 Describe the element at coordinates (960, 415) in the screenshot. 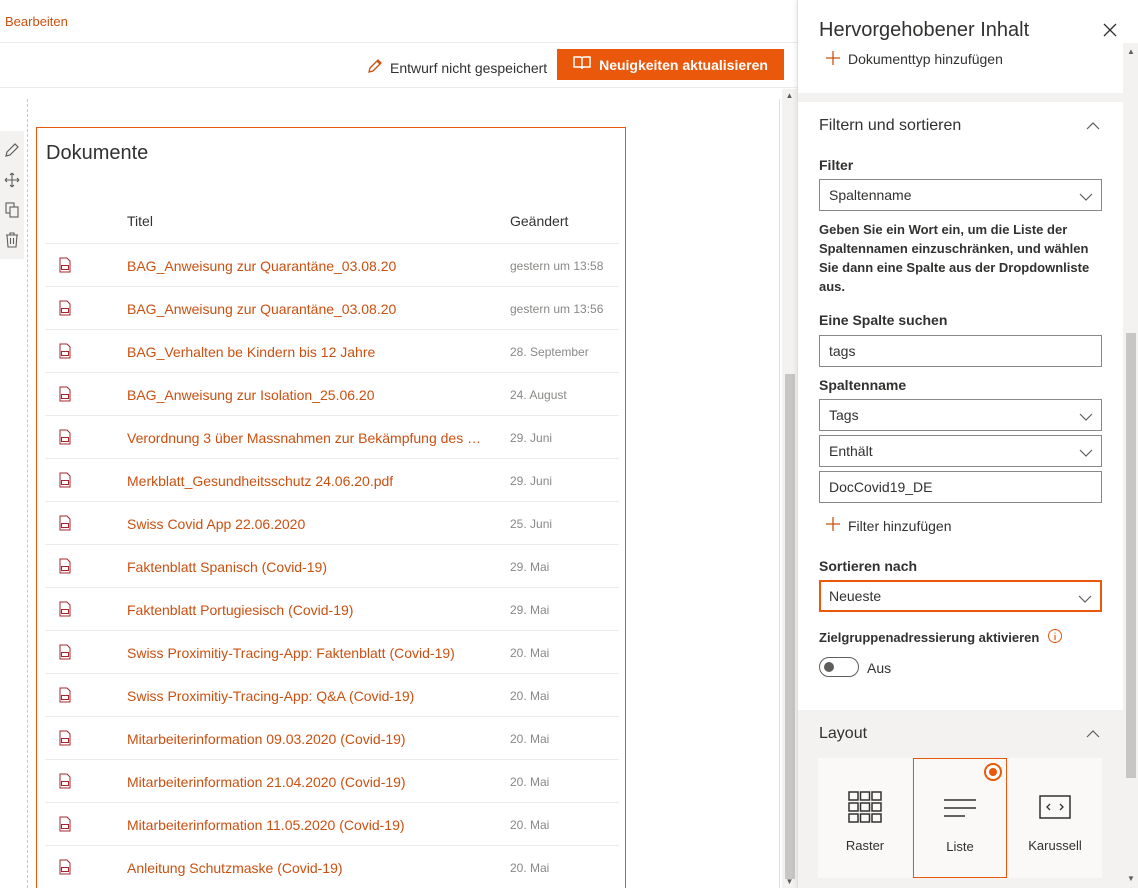

I see `column-name-dropdown: Tags` at that location.